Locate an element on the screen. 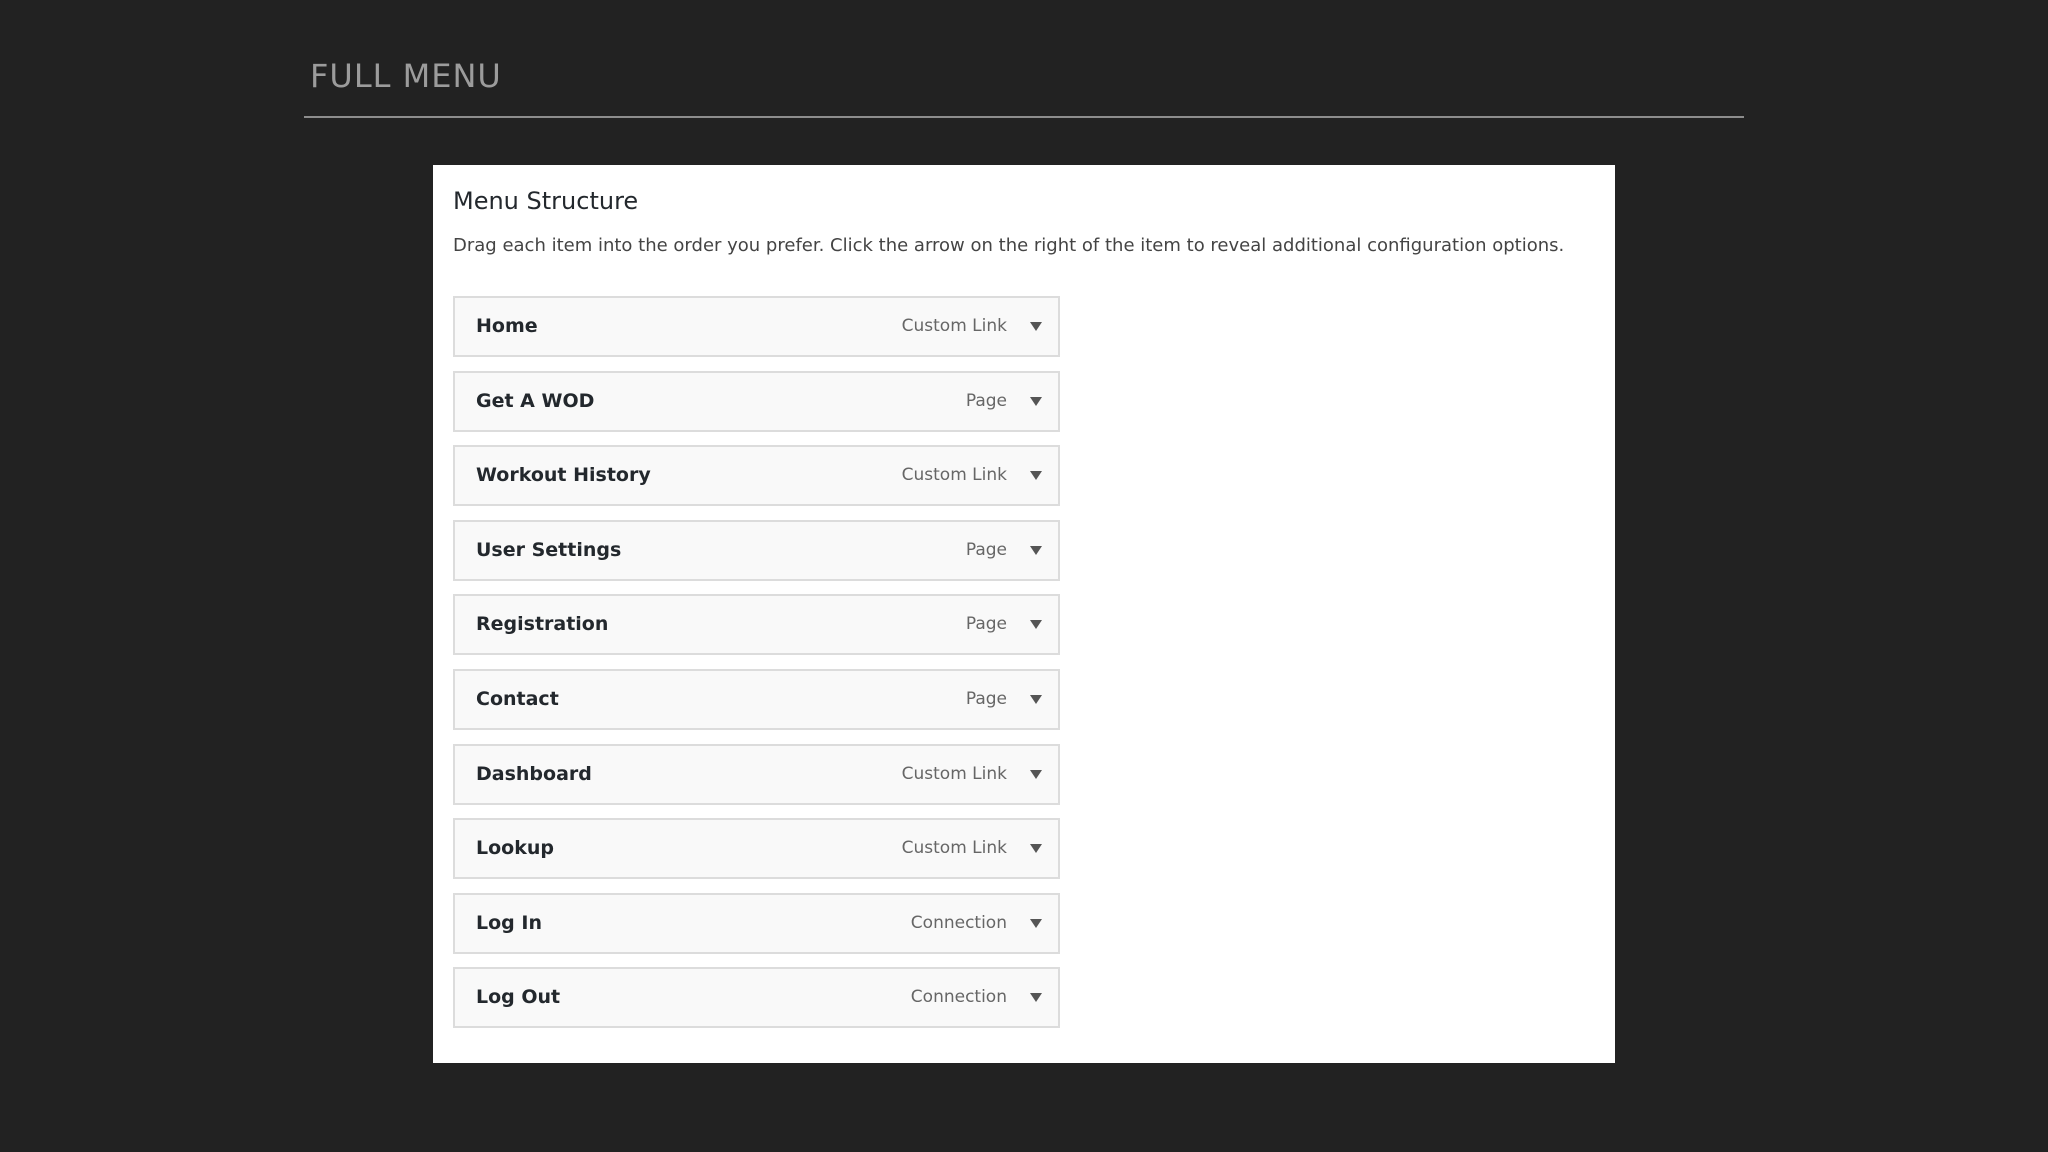  menu-item: Lookup Custom Link is located at coordinates (756, 849).